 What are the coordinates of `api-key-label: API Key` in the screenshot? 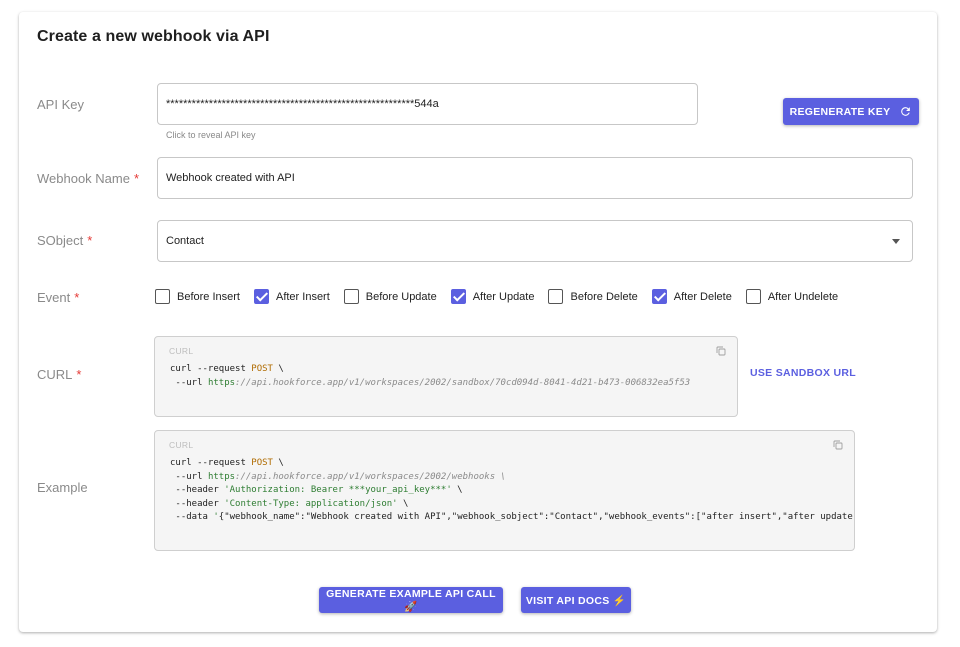 It's located at (60, 104).